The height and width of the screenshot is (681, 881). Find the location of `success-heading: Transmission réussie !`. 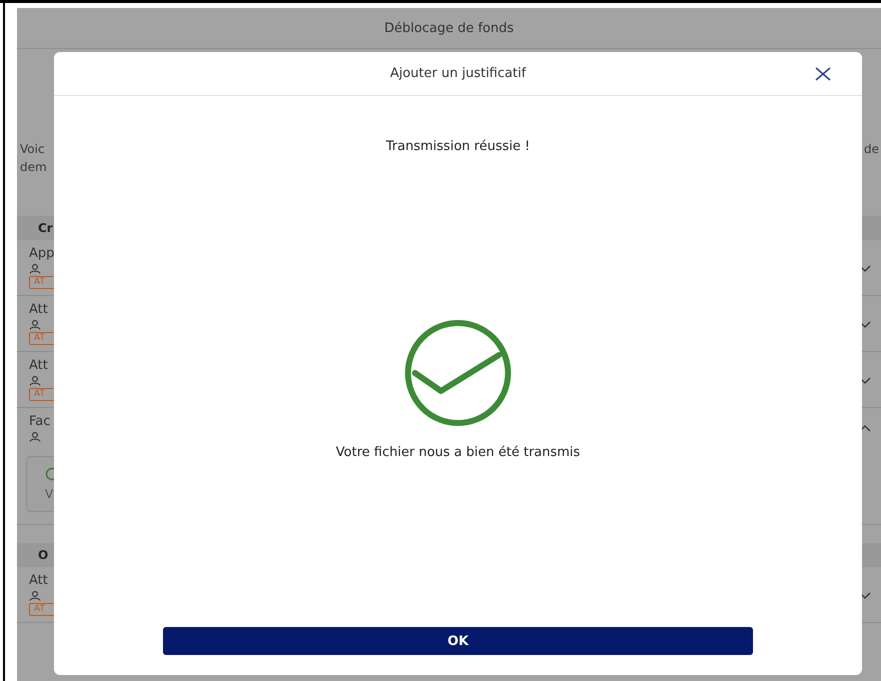

success-heading: Transmission réussie ! is located at coordinates (458, 146).